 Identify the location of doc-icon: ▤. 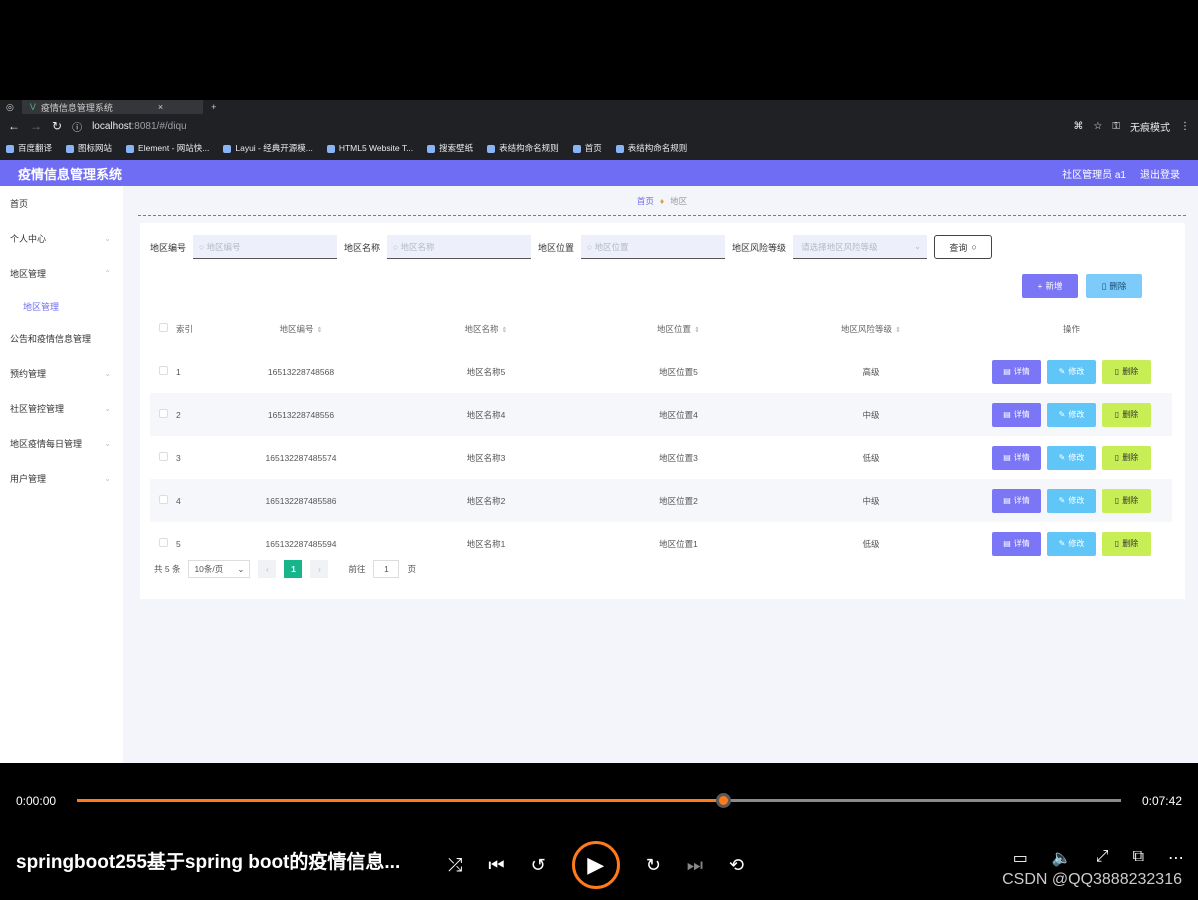
(1007, 371).